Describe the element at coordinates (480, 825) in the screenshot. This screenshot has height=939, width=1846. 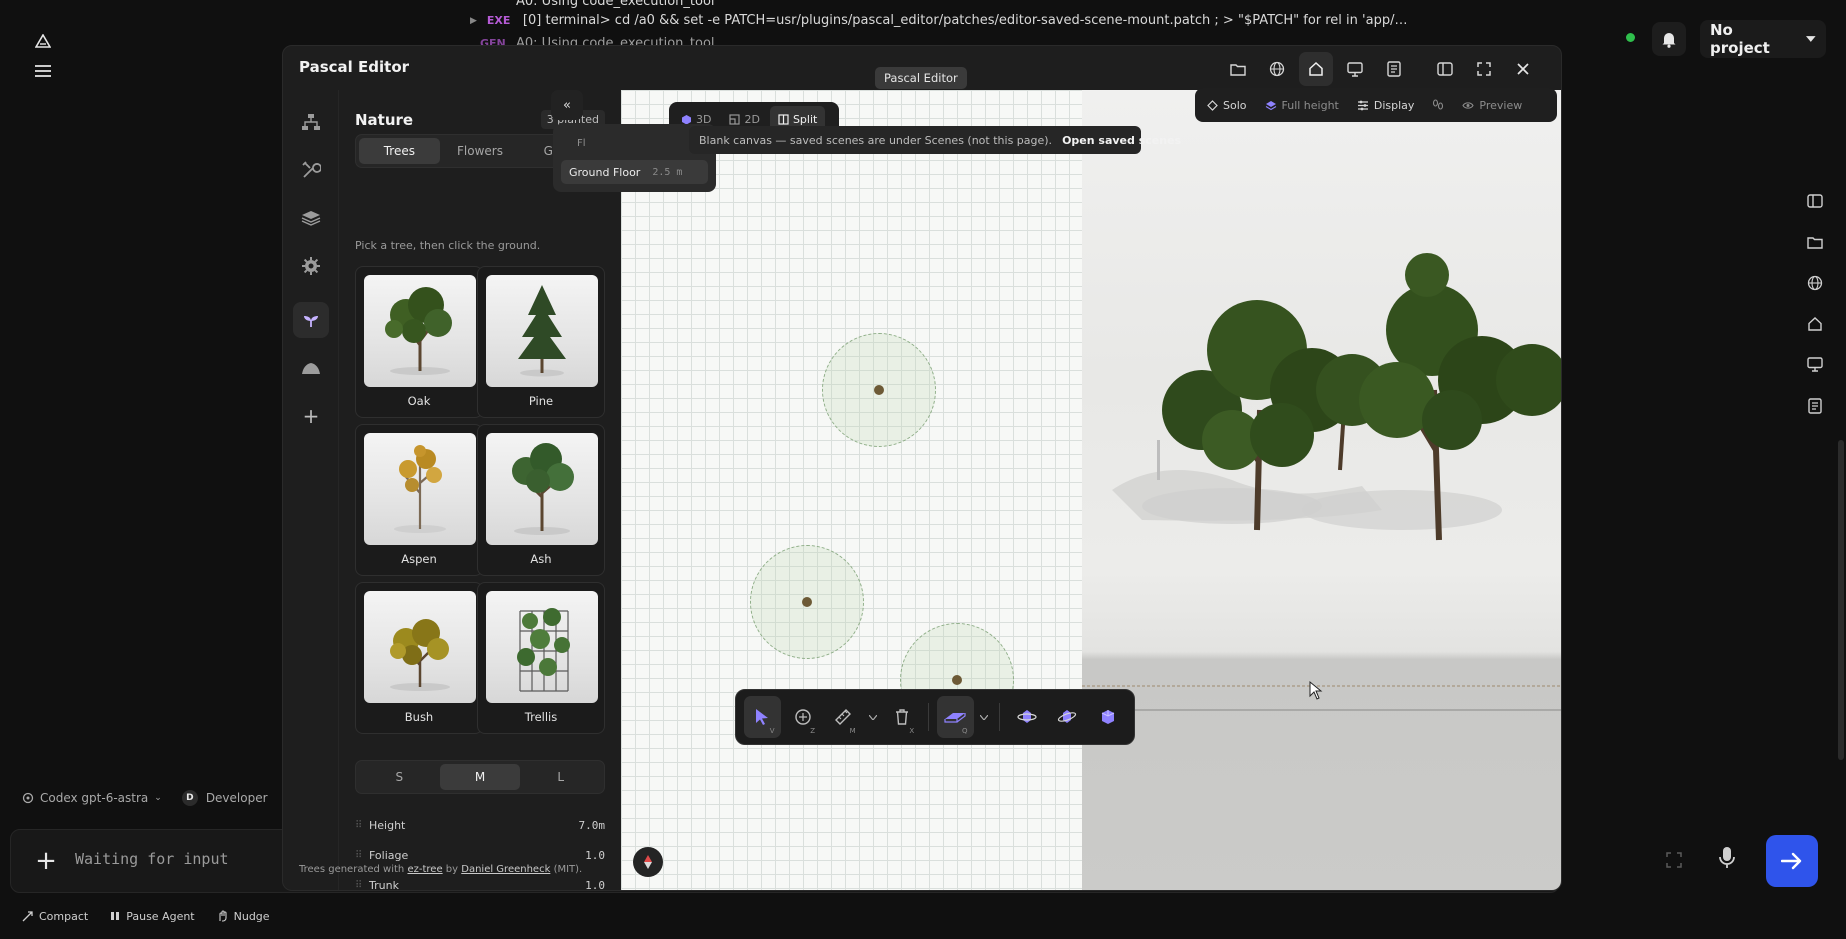
I see `height-property: ⠿ Height 7.0m` at that location.